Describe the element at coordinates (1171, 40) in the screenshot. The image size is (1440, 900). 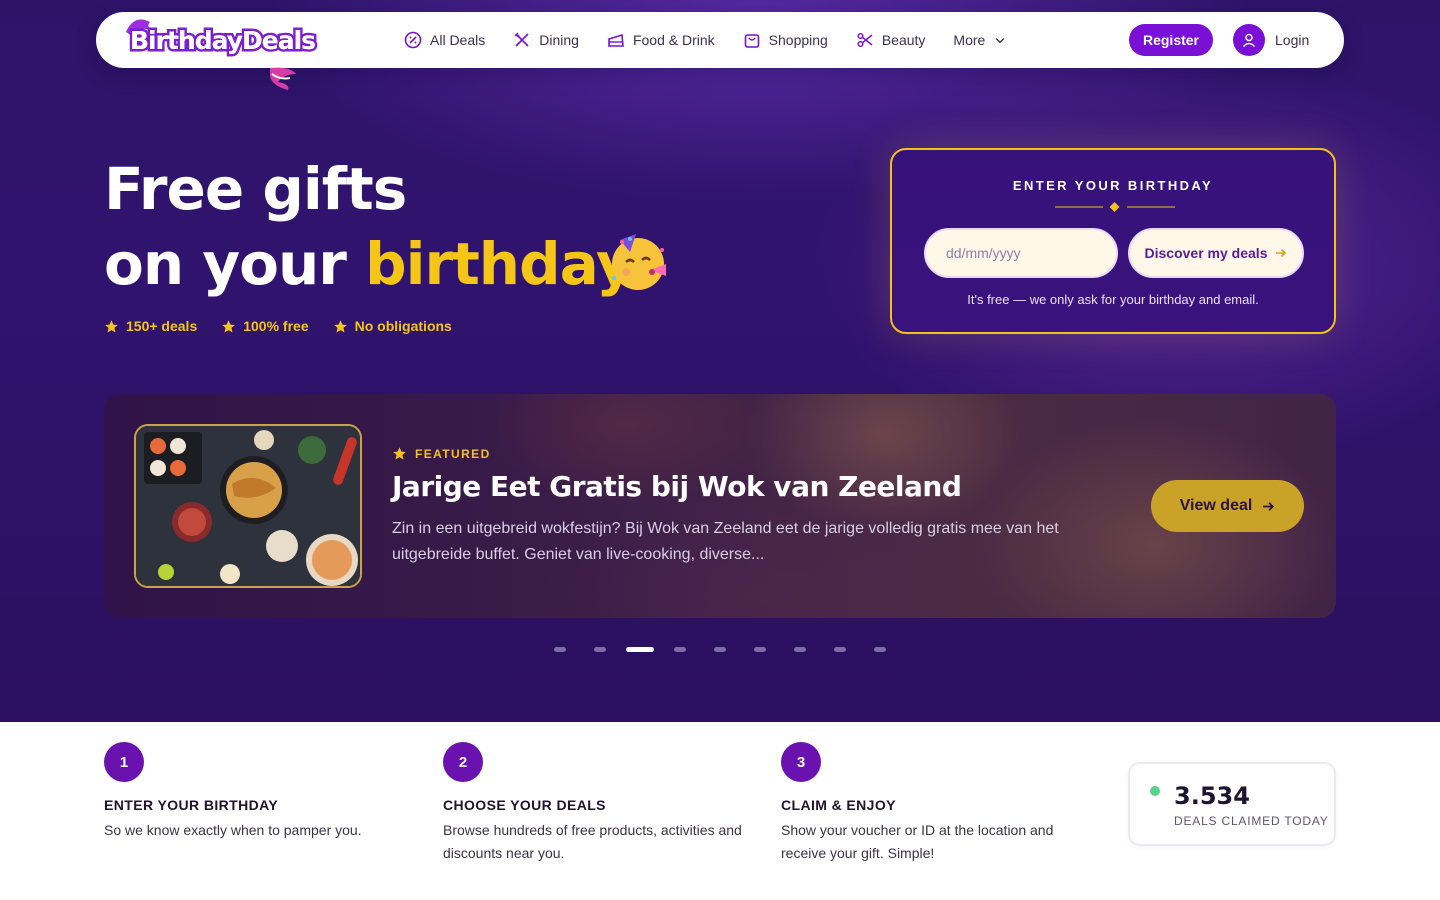
I see `register-button: Register` at that location.